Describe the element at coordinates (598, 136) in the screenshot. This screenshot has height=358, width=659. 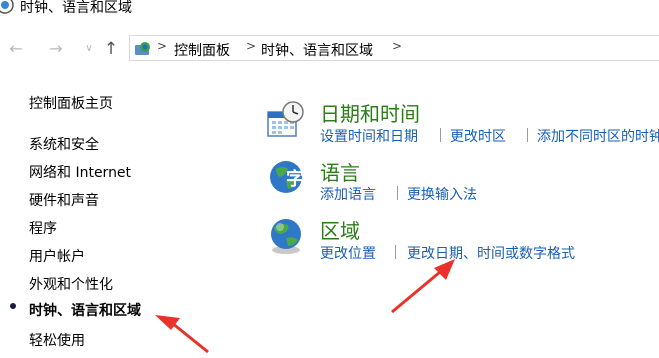
I see `link-add-clocks: 添加不同时区的时钟` at that location.